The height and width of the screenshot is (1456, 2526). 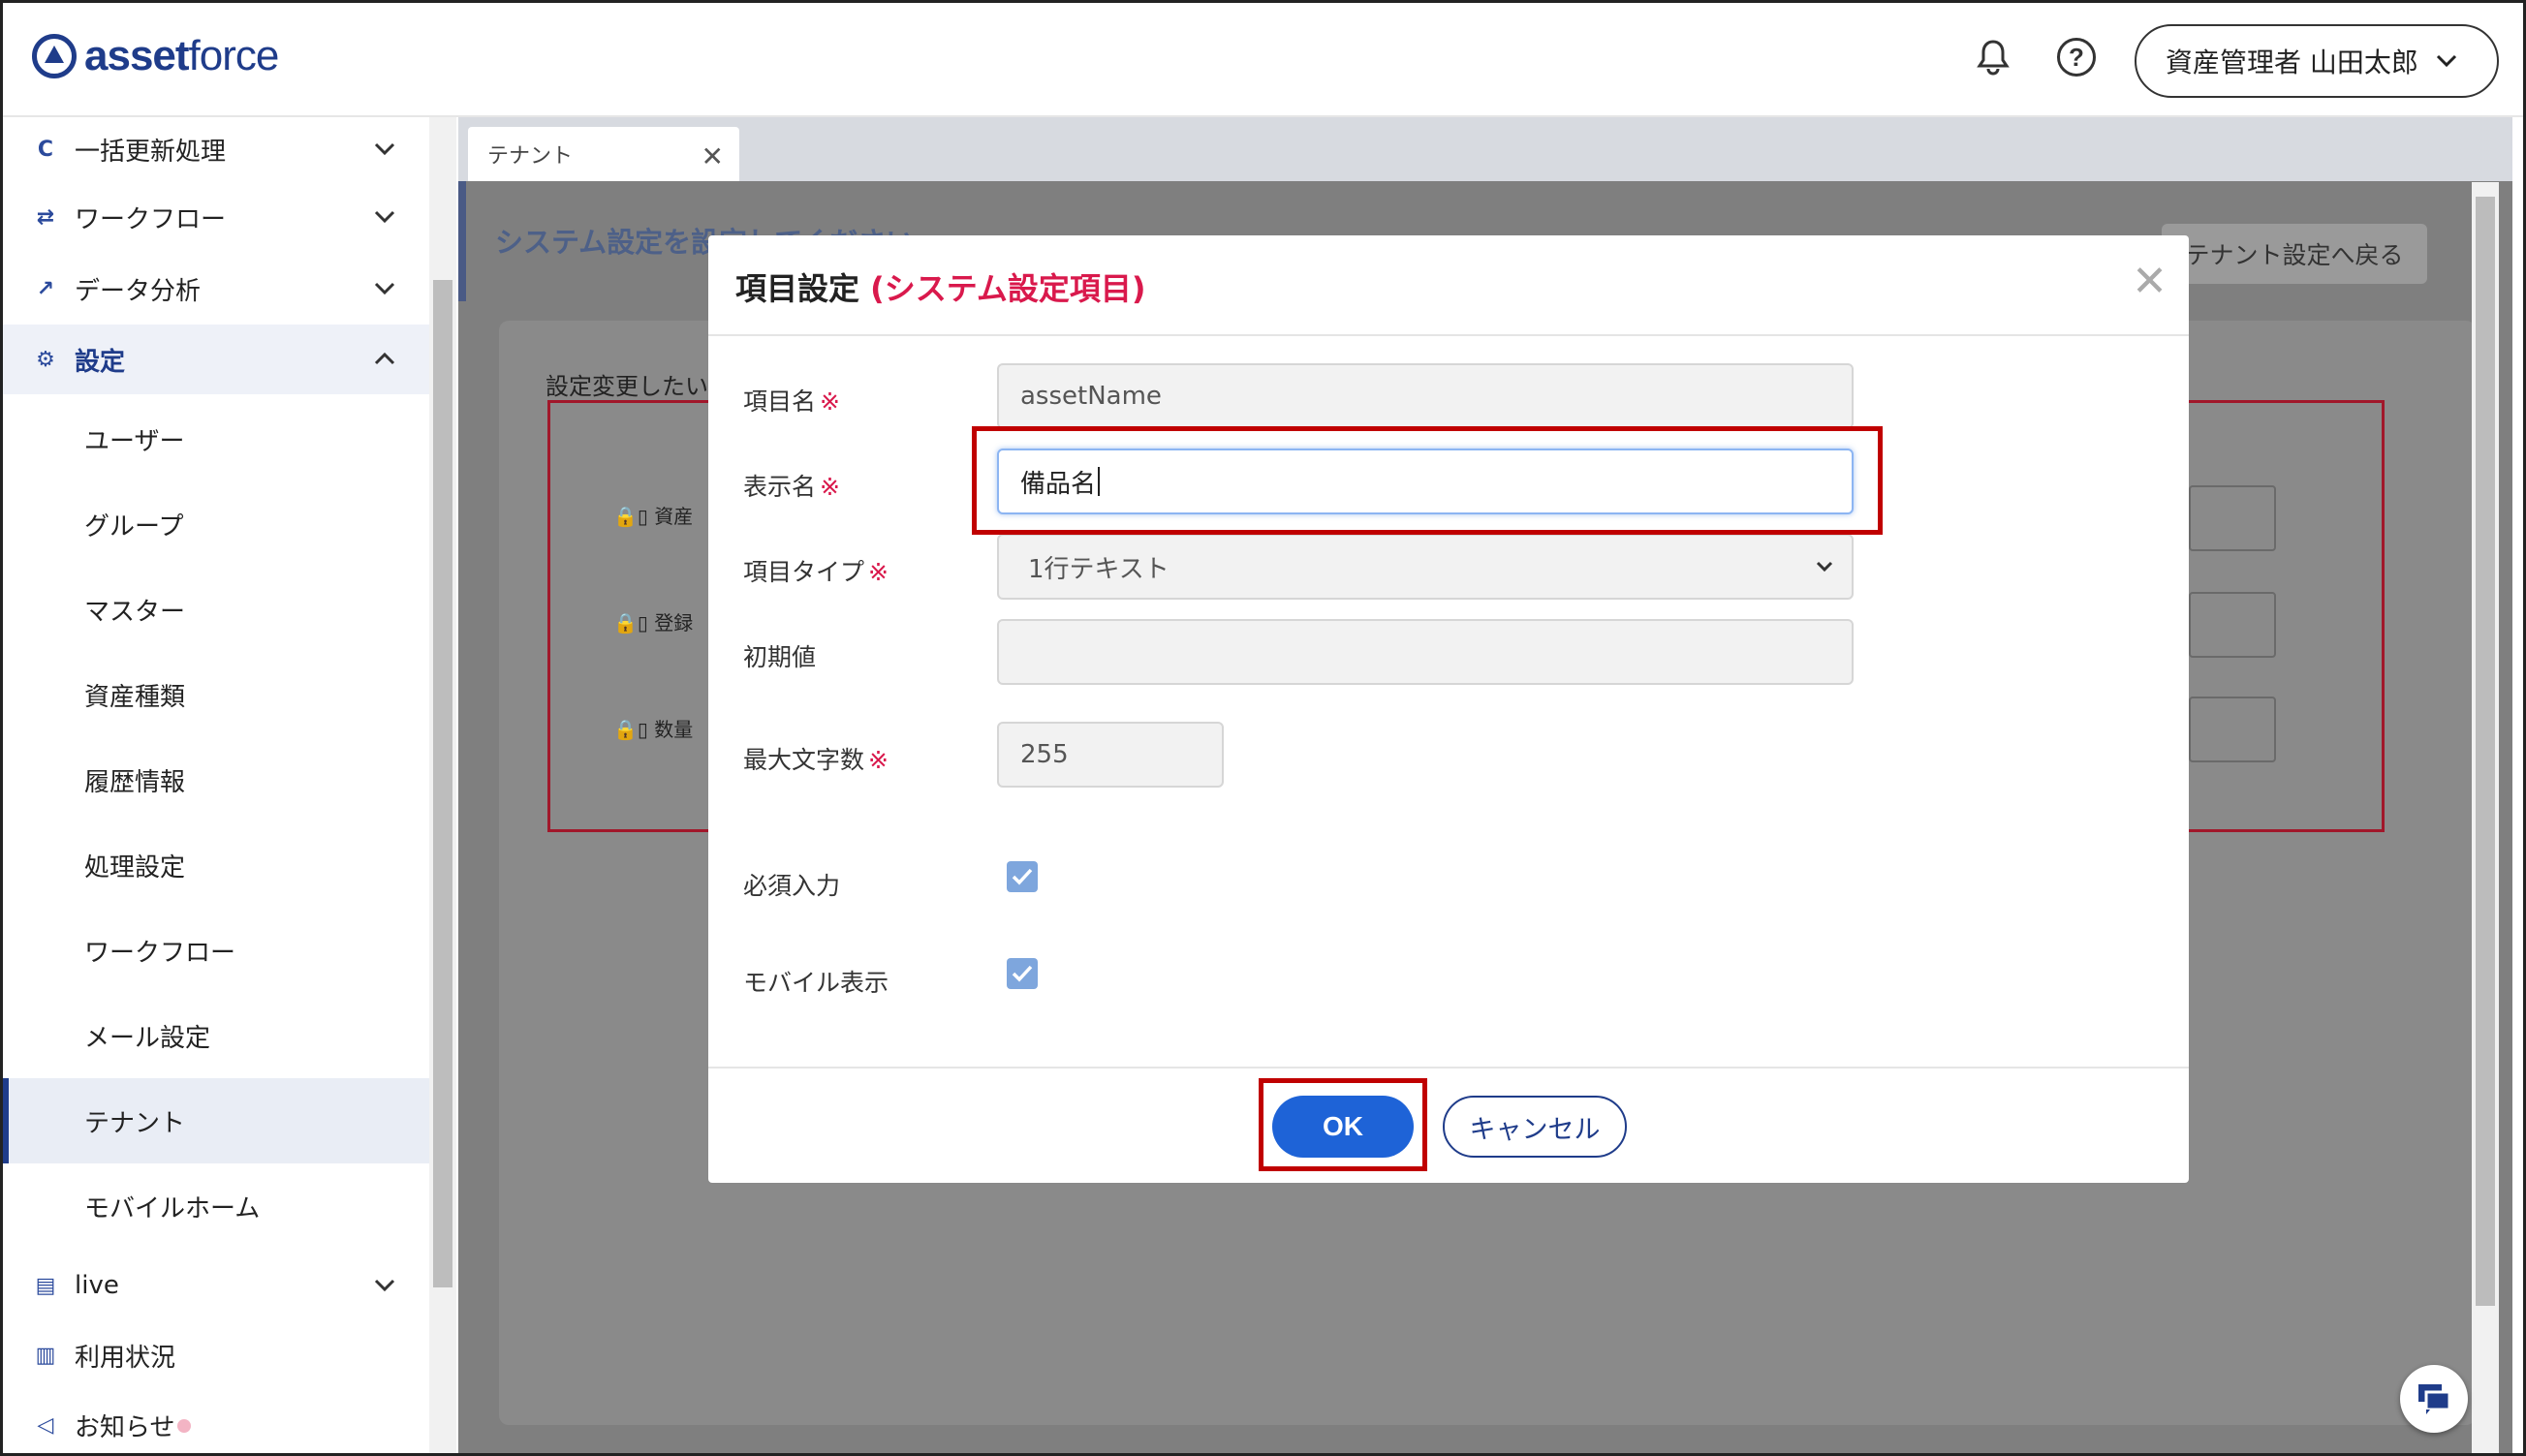 What do you see at coordinates (1008, 289) in the screenshot?
I see `modal-subtitle: (システム設定項目)` at bounding box center [1008, 289].